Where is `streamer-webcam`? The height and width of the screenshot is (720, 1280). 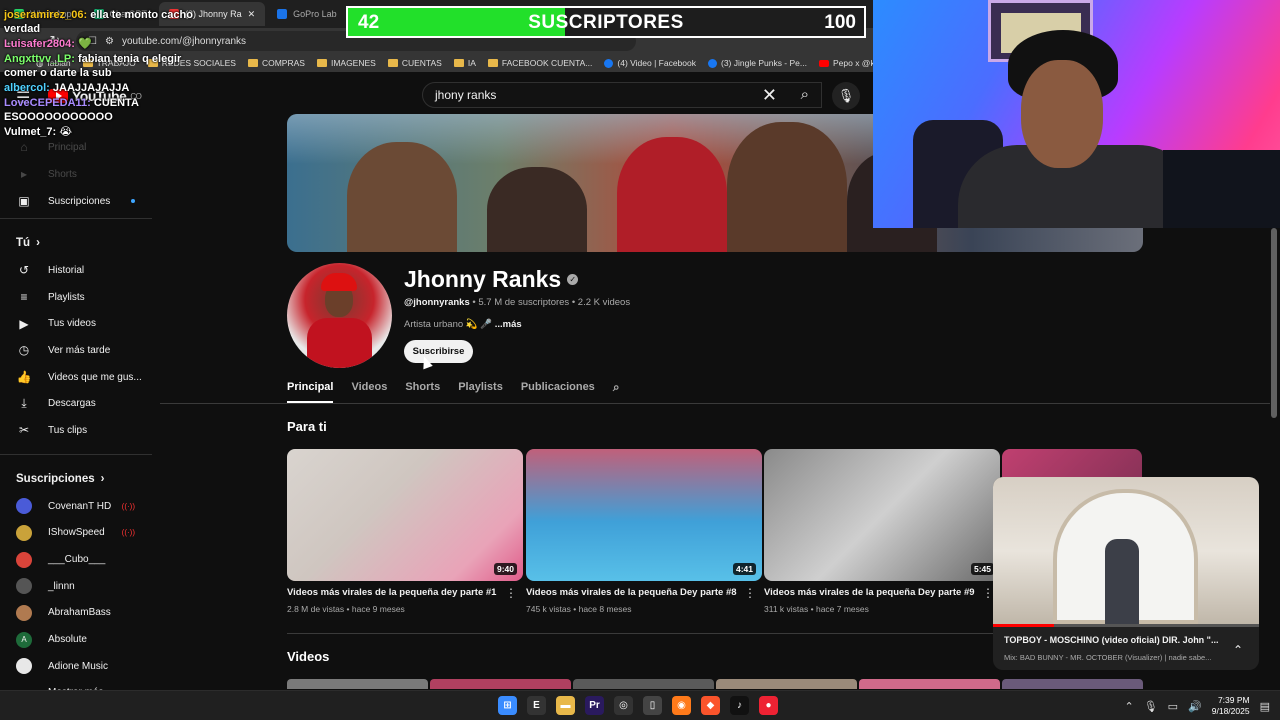 streamer-webcam is located at coordinates (1076, 114).